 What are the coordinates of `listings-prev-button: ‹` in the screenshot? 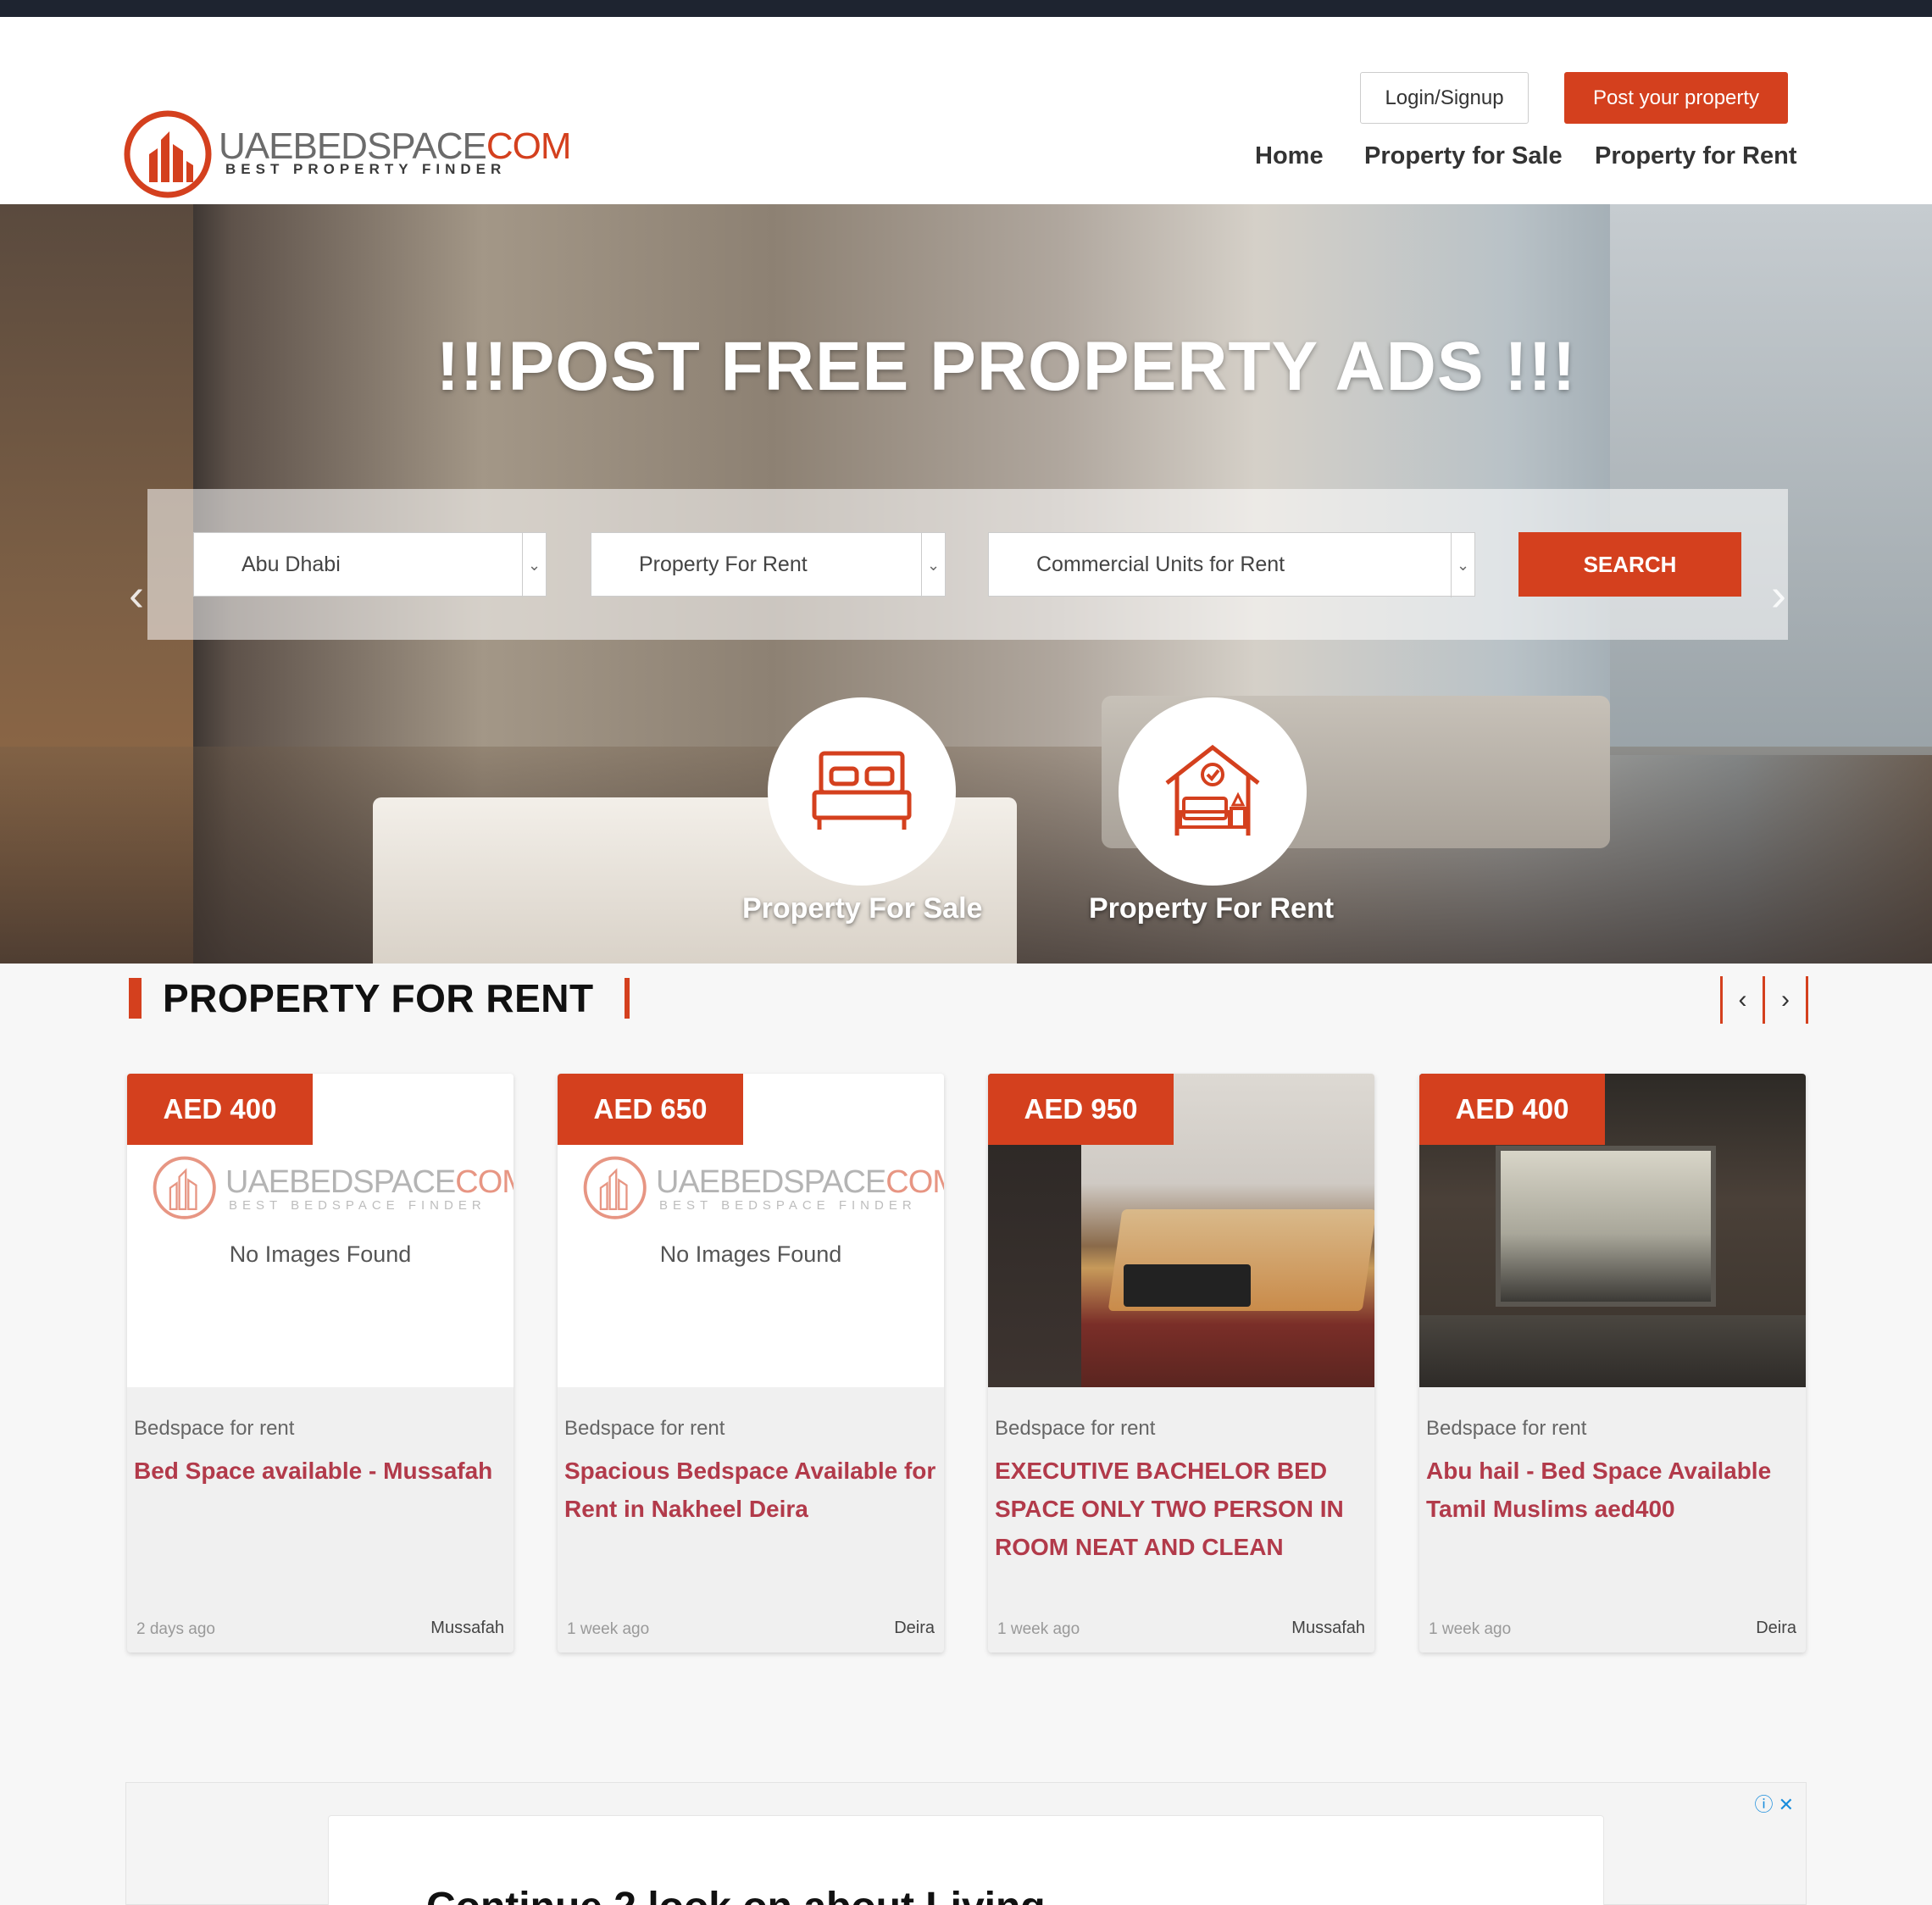 It's located at (1741, 1000).